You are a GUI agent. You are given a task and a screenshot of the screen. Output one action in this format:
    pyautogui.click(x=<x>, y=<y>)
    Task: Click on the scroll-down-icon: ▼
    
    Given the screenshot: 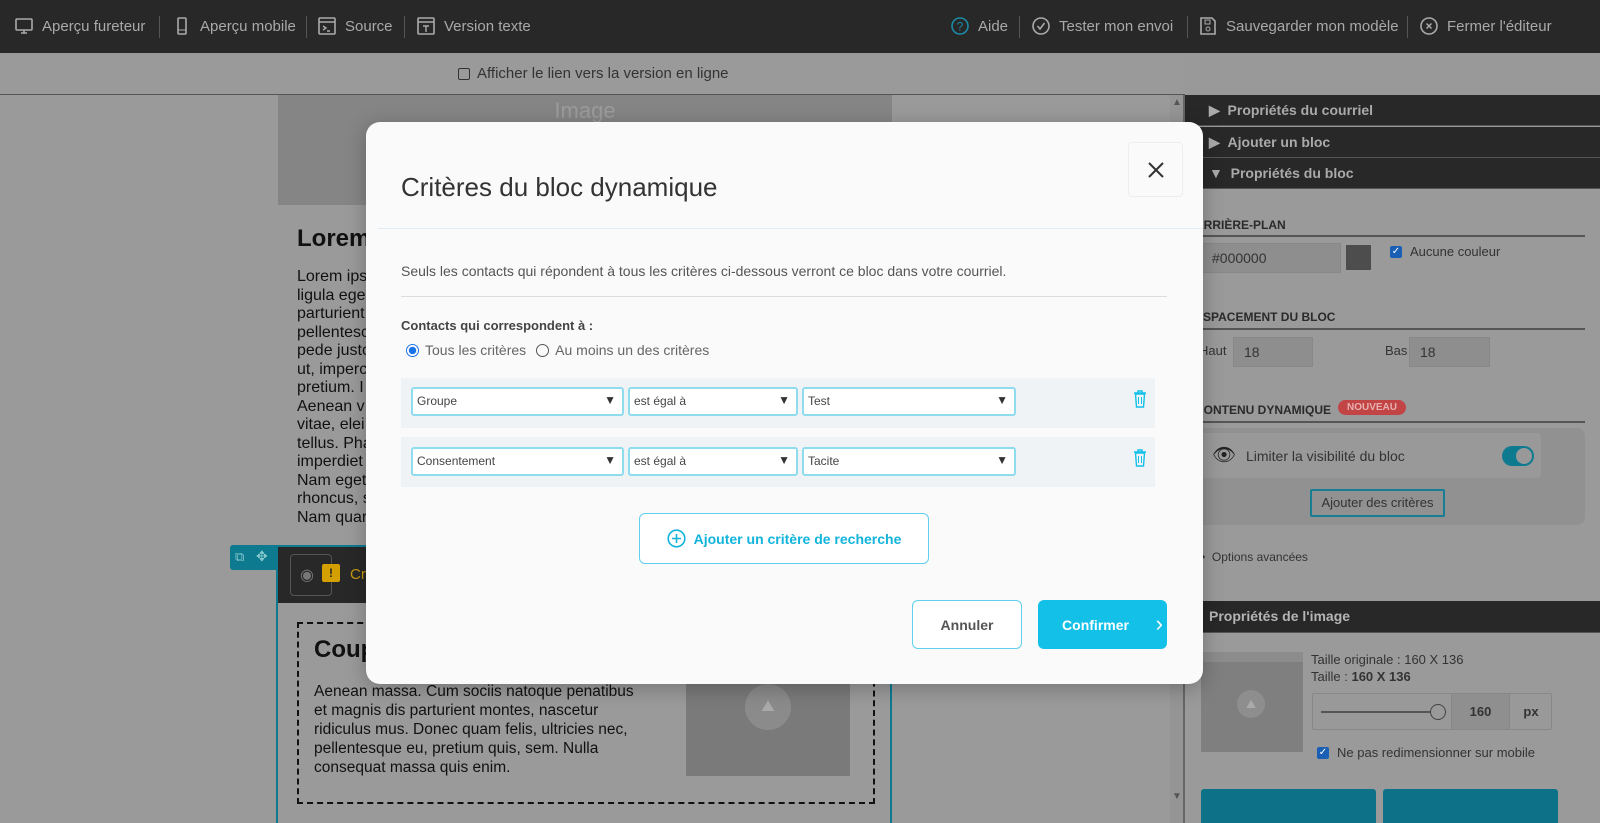 What is the action you would take?
    pyautogui.click(x=1177, y=796)
    